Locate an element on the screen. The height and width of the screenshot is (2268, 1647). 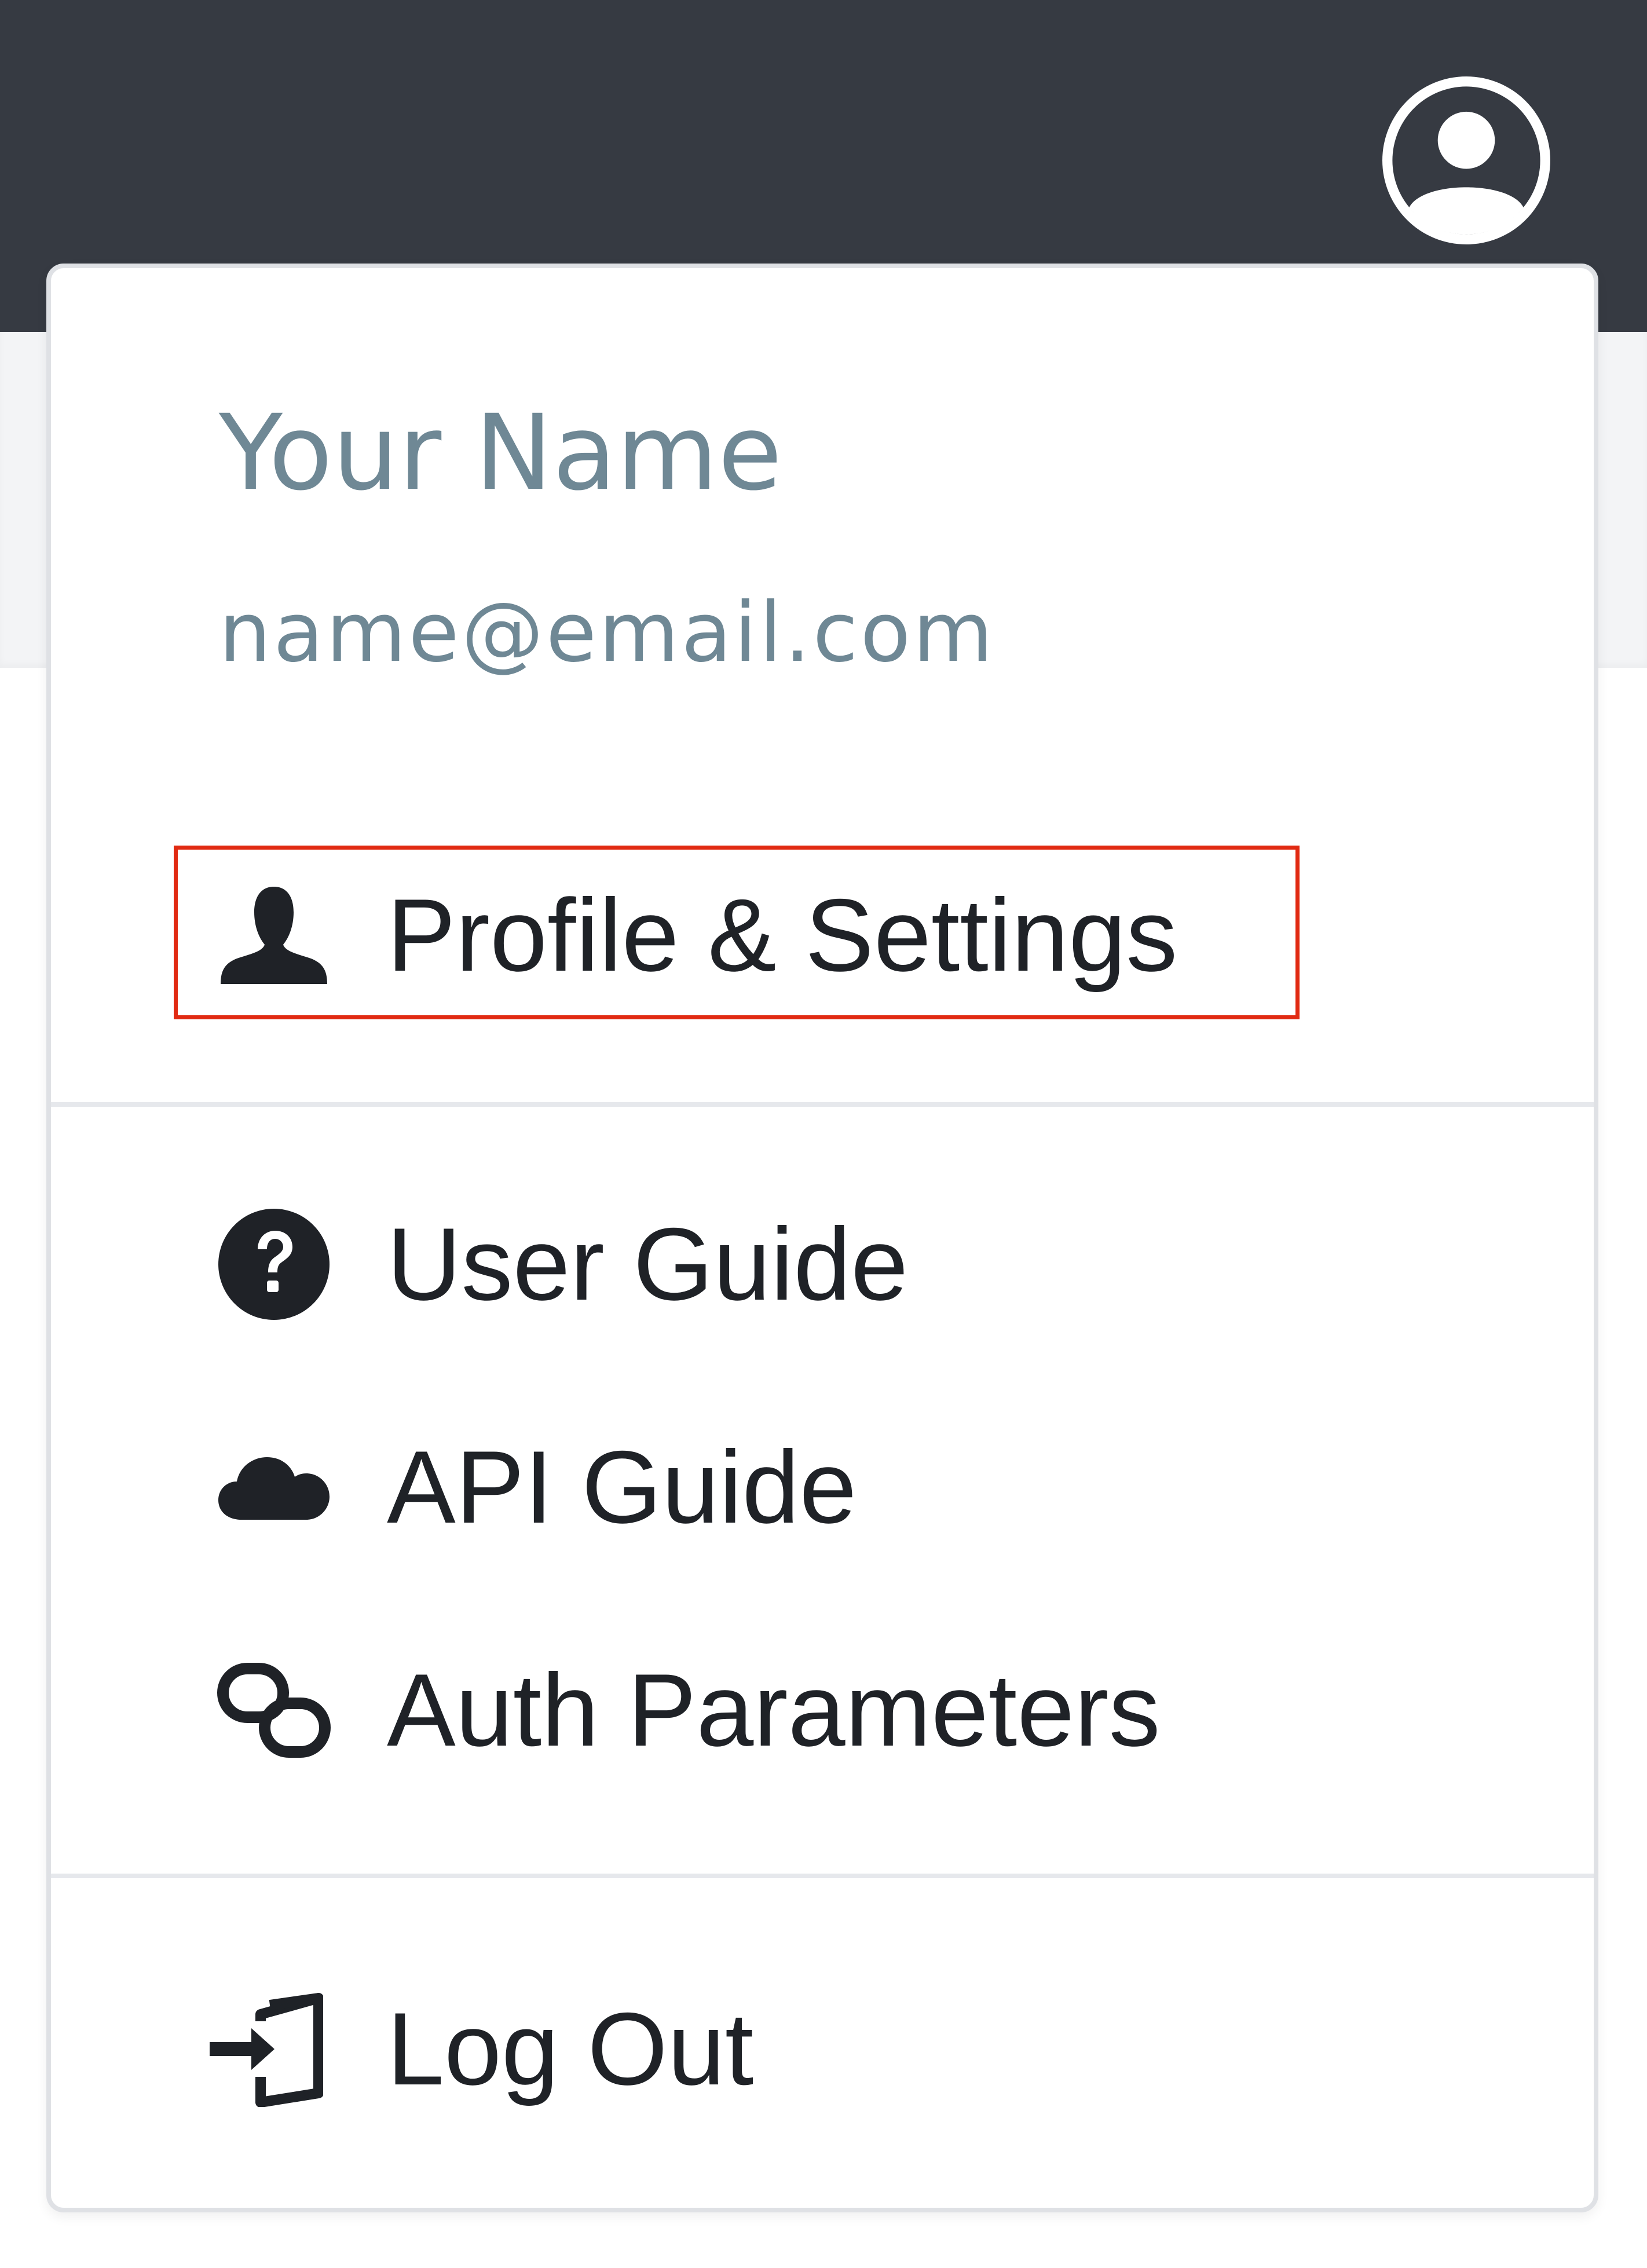
auth-parameters-menu-item: Auth Parameters is located at coordinates (822, 1710).